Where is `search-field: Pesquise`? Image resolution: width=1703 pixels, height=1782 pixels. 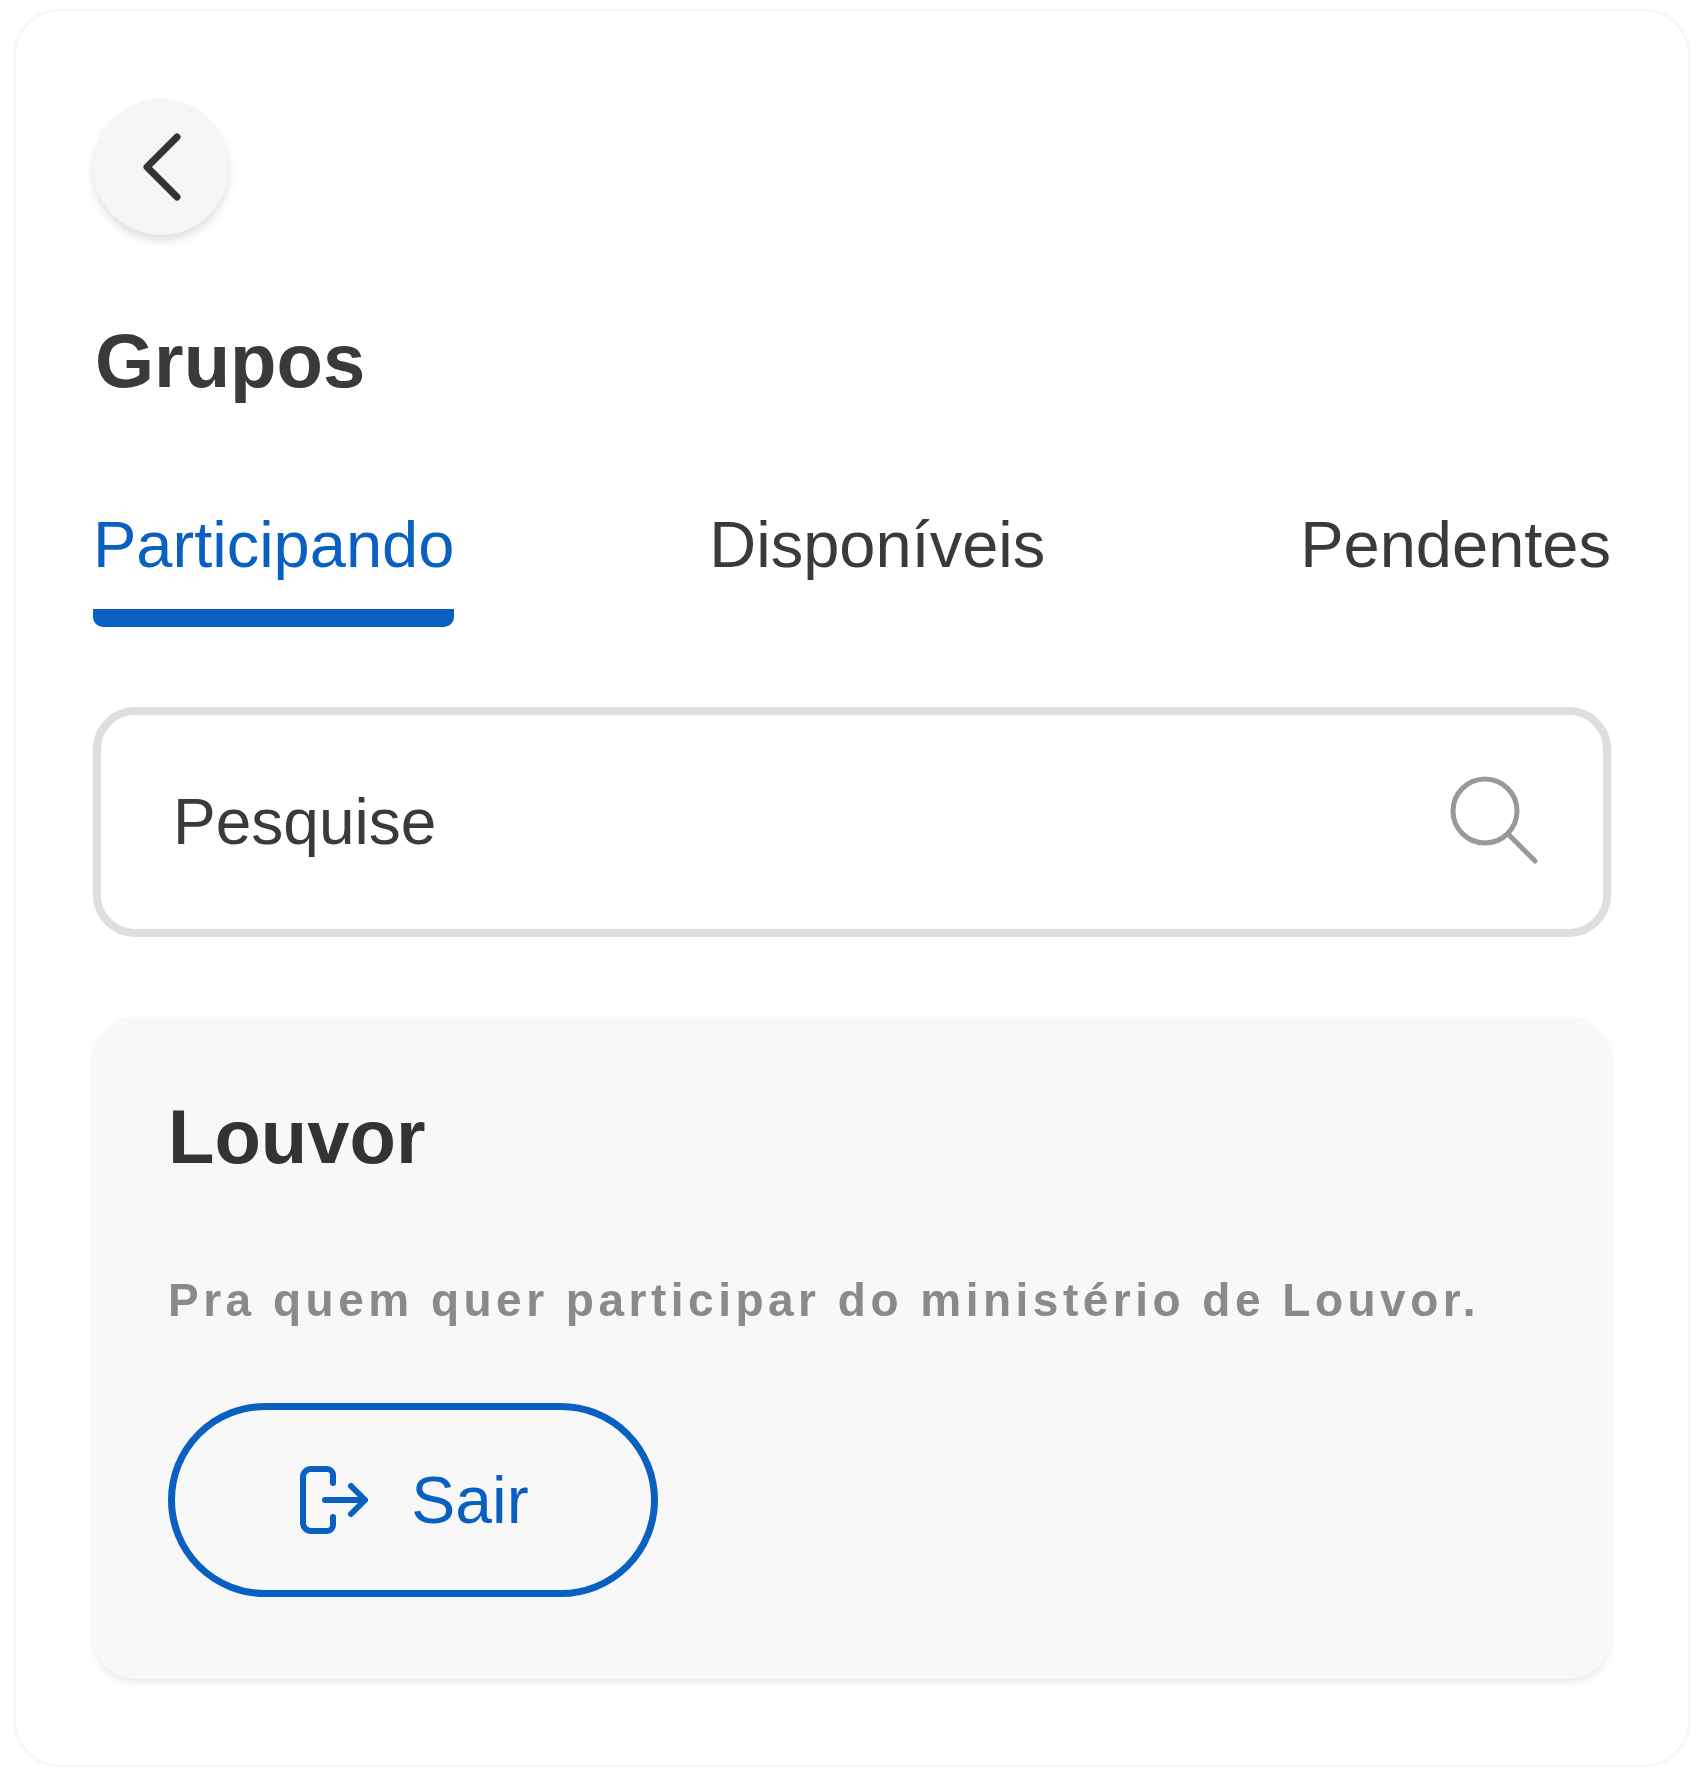 search-field: Pesquise is located at coordinates (852, 821).